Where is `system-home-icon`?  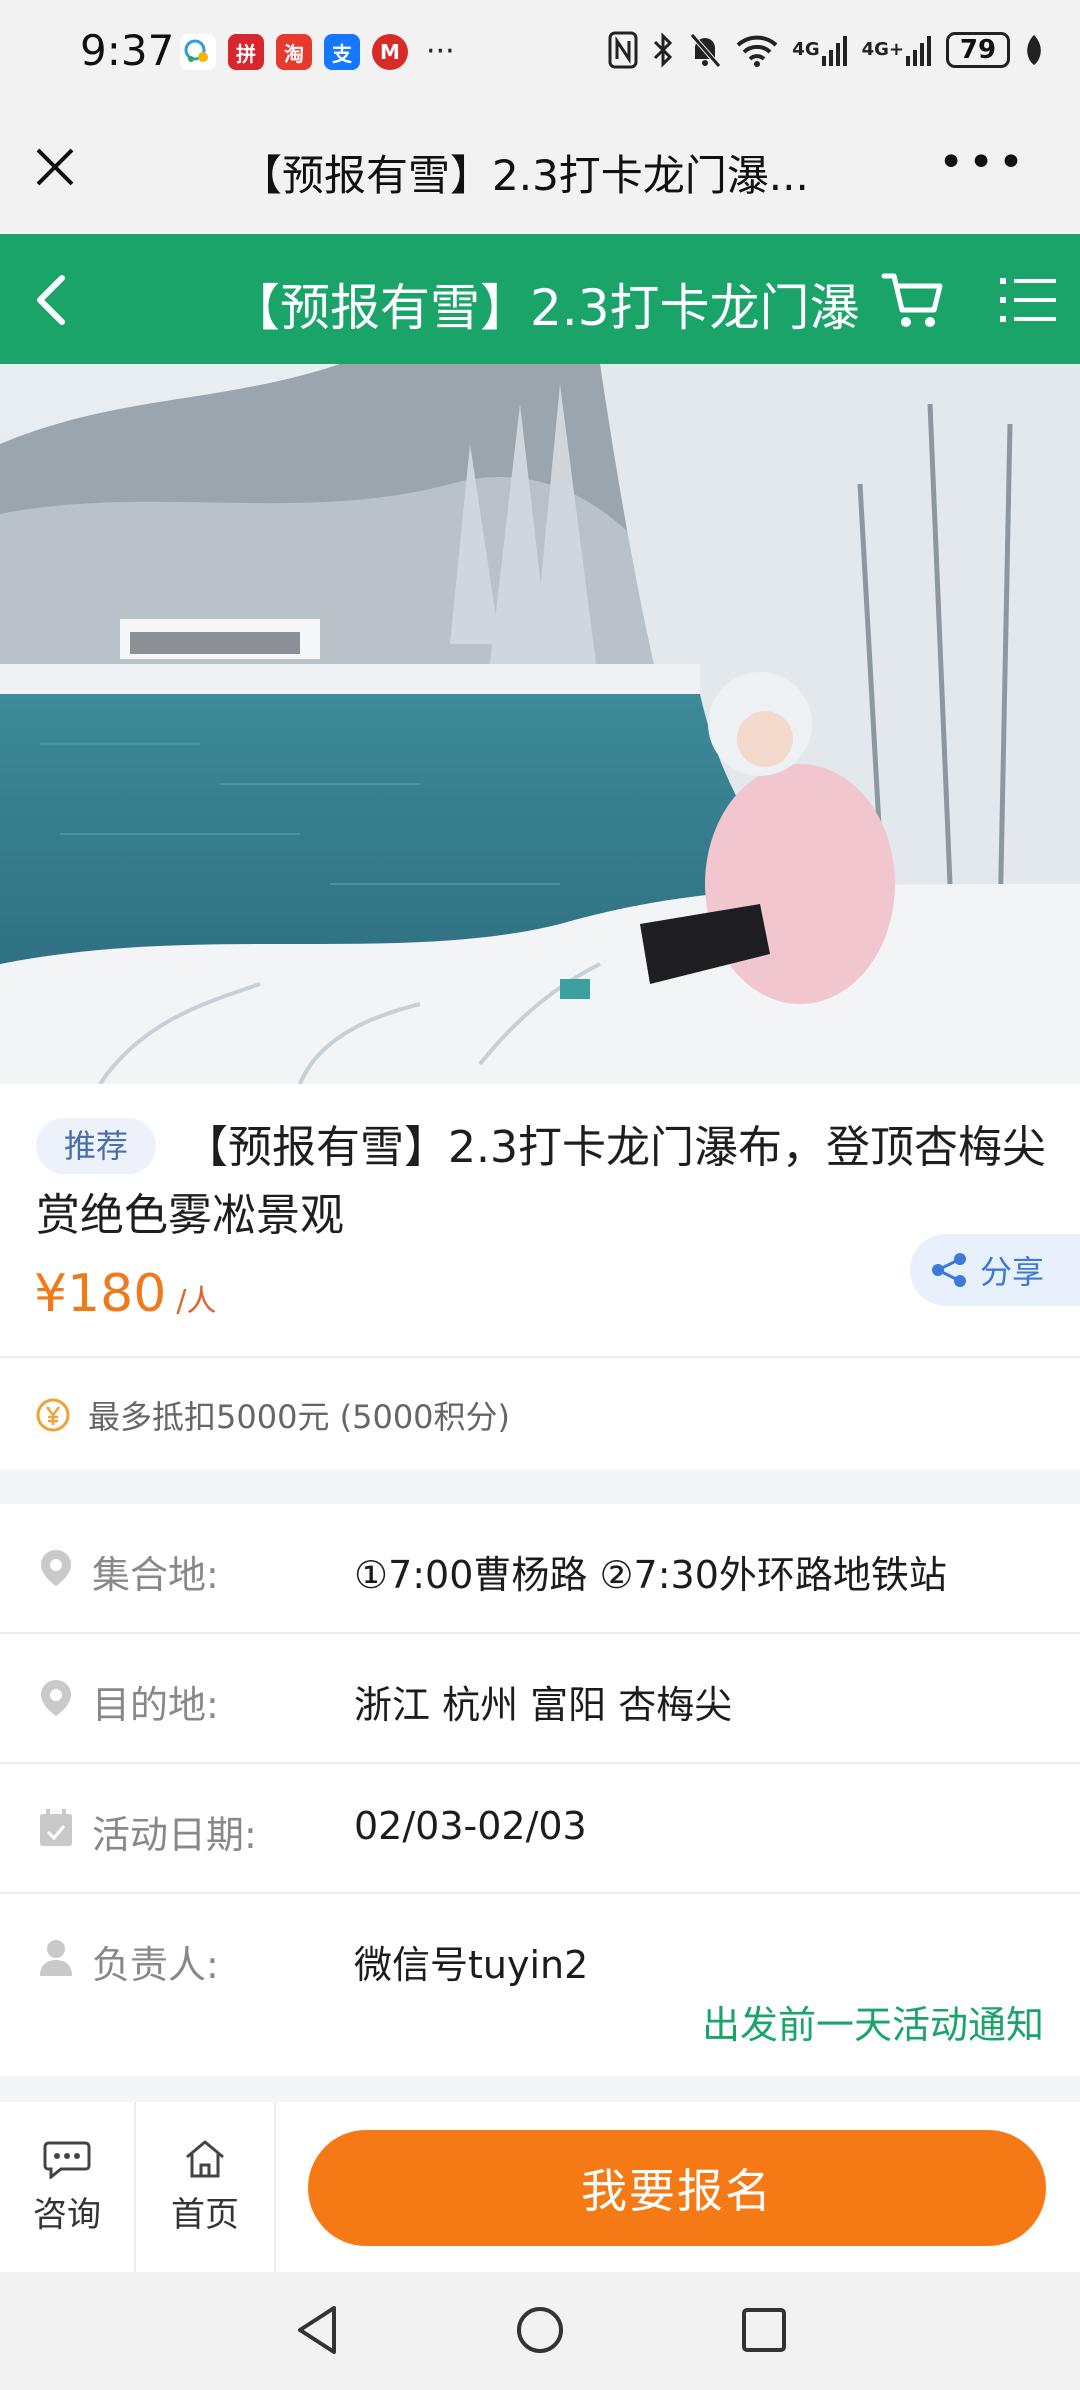
system-home-icon is located at coordinates (540, 2330).